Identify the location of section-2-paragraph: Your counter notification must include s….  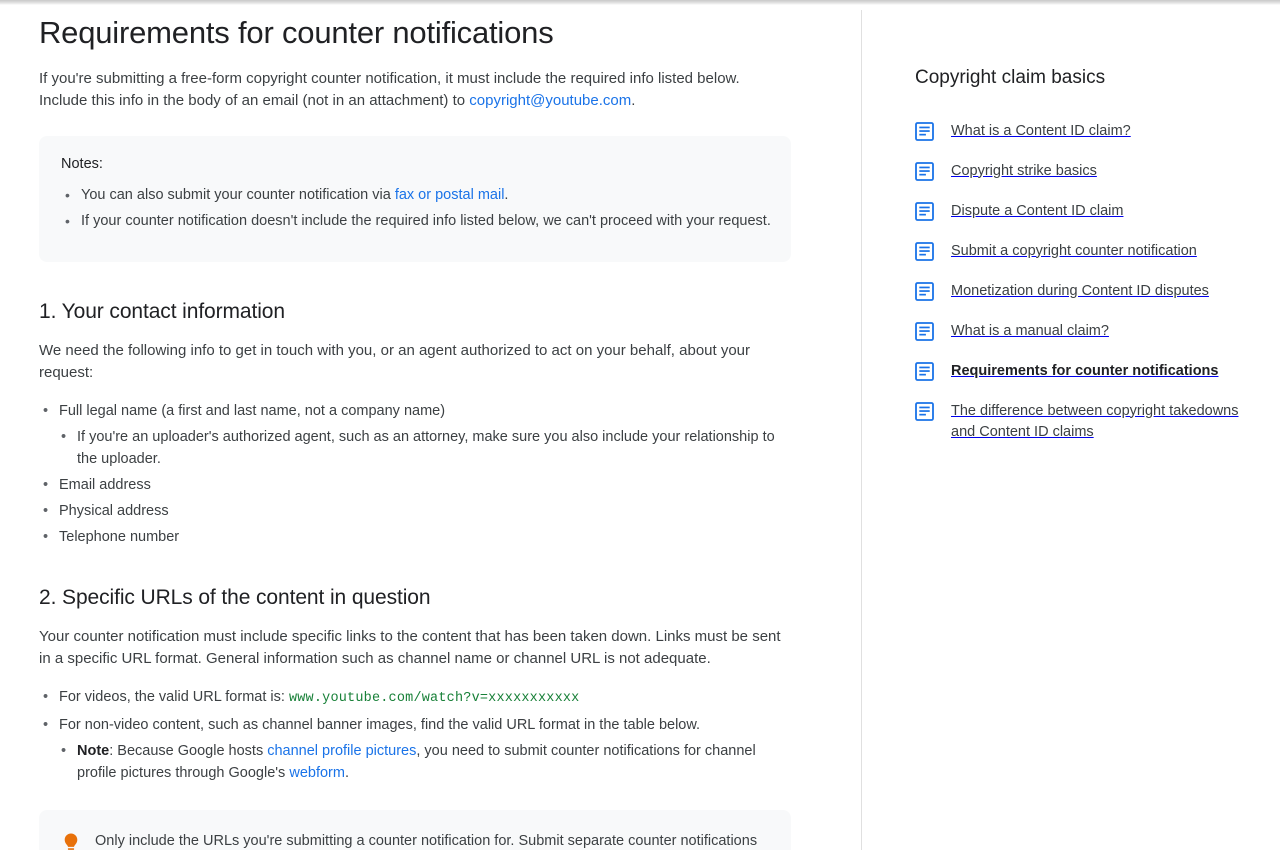
(410, 647).